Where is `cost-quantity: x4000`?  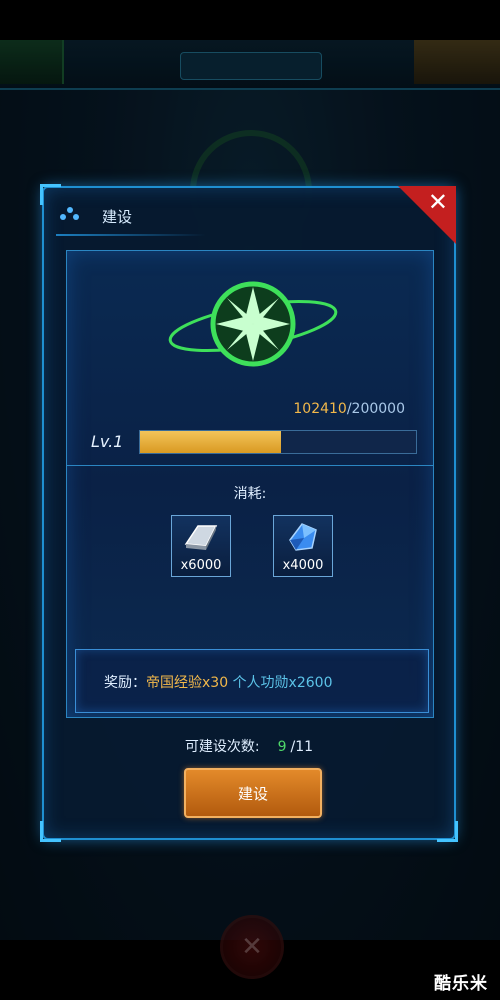
cost-quantity: x4000 is located at coordinates (303, 565).